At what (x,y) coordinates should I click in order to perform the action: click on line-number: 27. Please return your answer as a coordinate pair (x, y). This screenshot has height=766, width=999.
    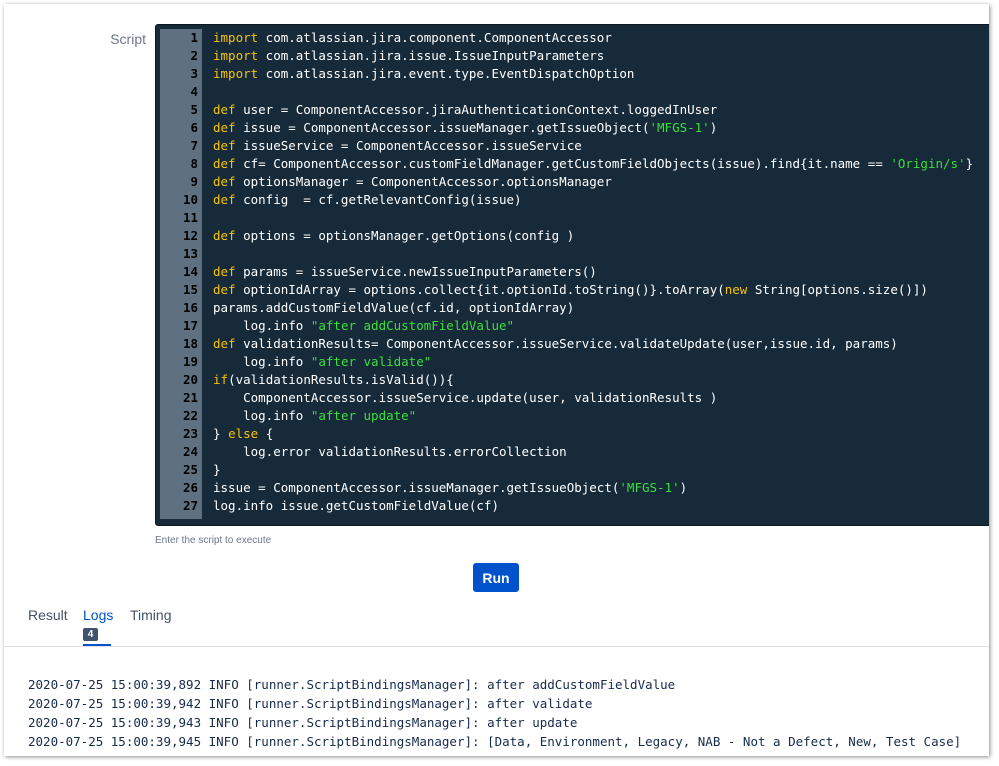
    Looking at the image, I should click on (190, 505).